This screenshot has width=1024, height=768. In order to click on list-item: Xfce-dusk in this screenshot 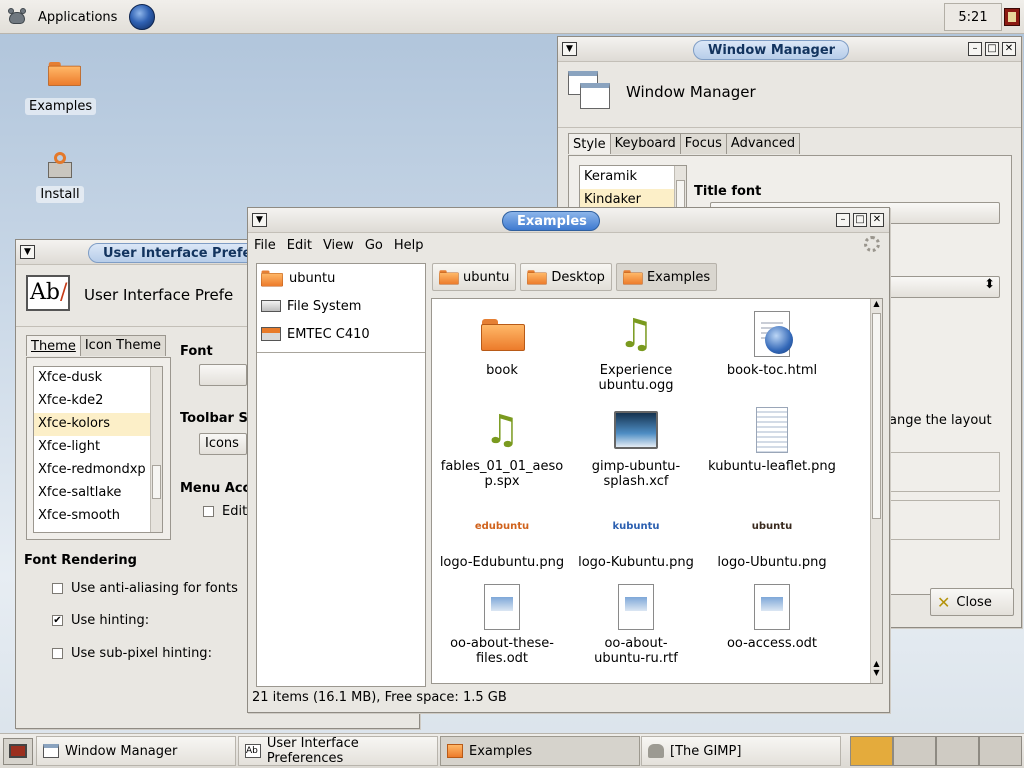, I will do `click(98, 378)`.